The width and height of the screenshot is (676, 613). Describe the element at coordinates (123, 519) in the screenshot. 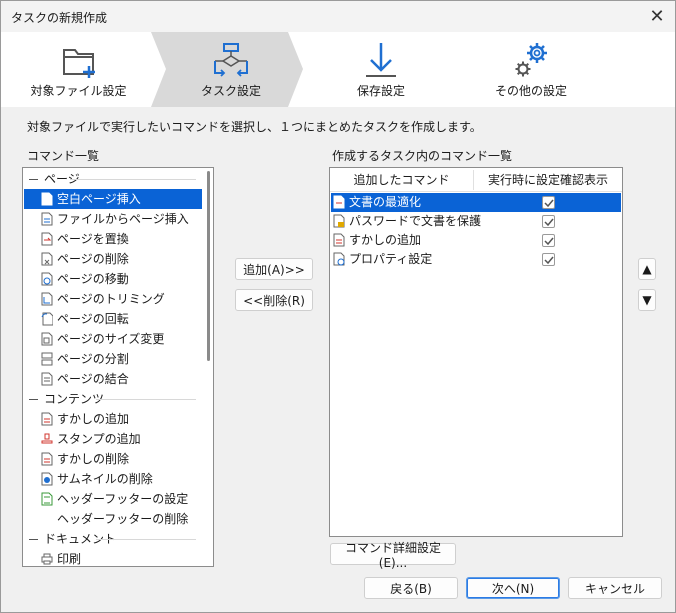

I see `list-item-label: ヘッダーフッターの削除` at that location.